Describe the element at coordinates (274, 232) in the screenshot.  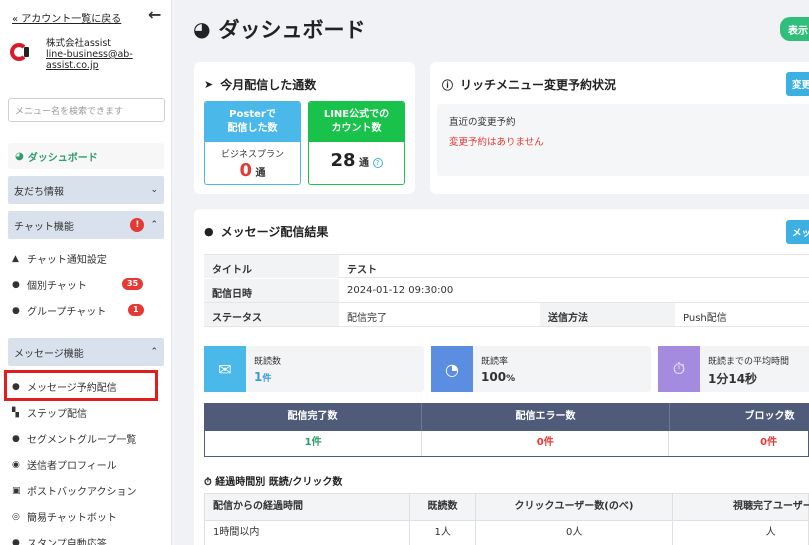
I see `card-title-text: メッセージ配信結果` at that location.